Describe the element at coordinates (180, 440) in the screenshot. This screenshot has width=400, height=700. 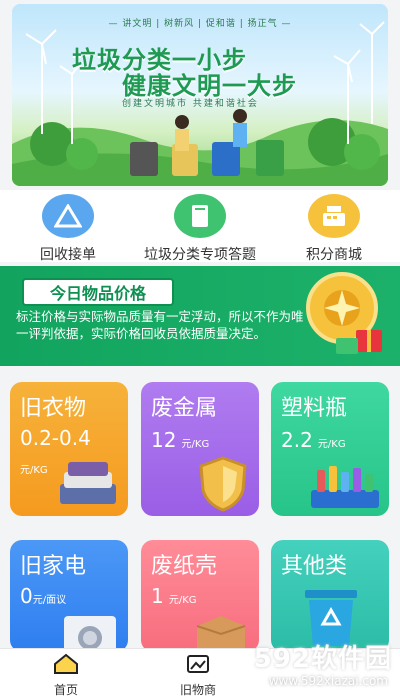
I see `category-price: 12 元/KG` at that location.